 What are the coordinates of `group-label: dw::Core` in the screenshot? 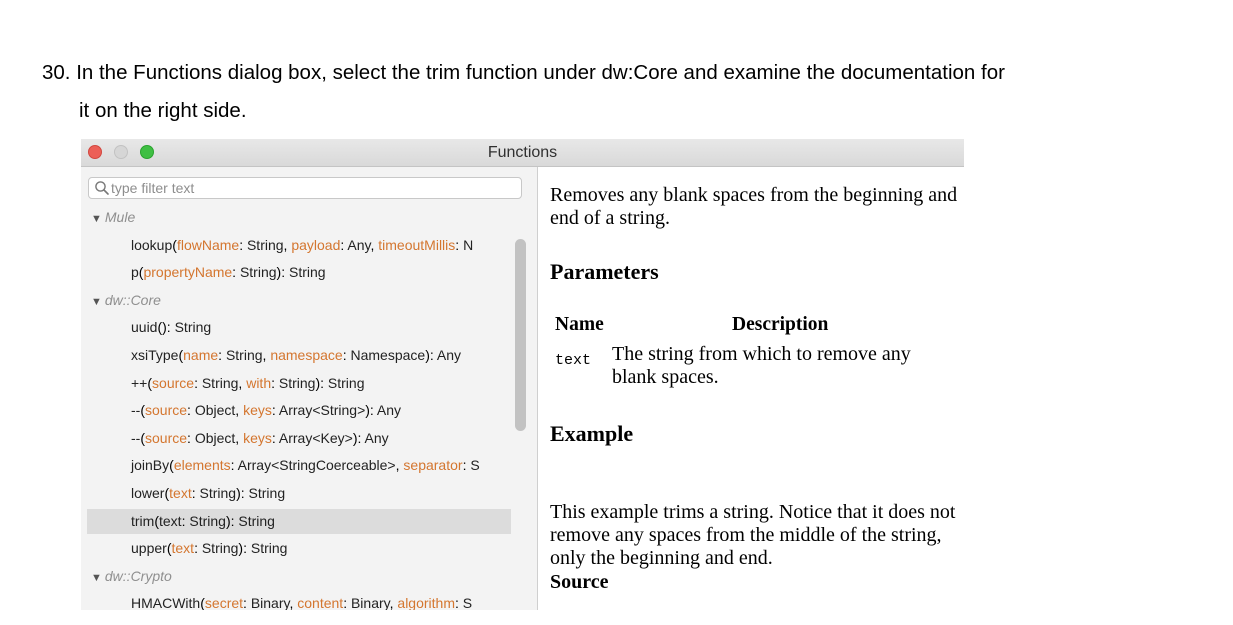 It's located at (132, 299).